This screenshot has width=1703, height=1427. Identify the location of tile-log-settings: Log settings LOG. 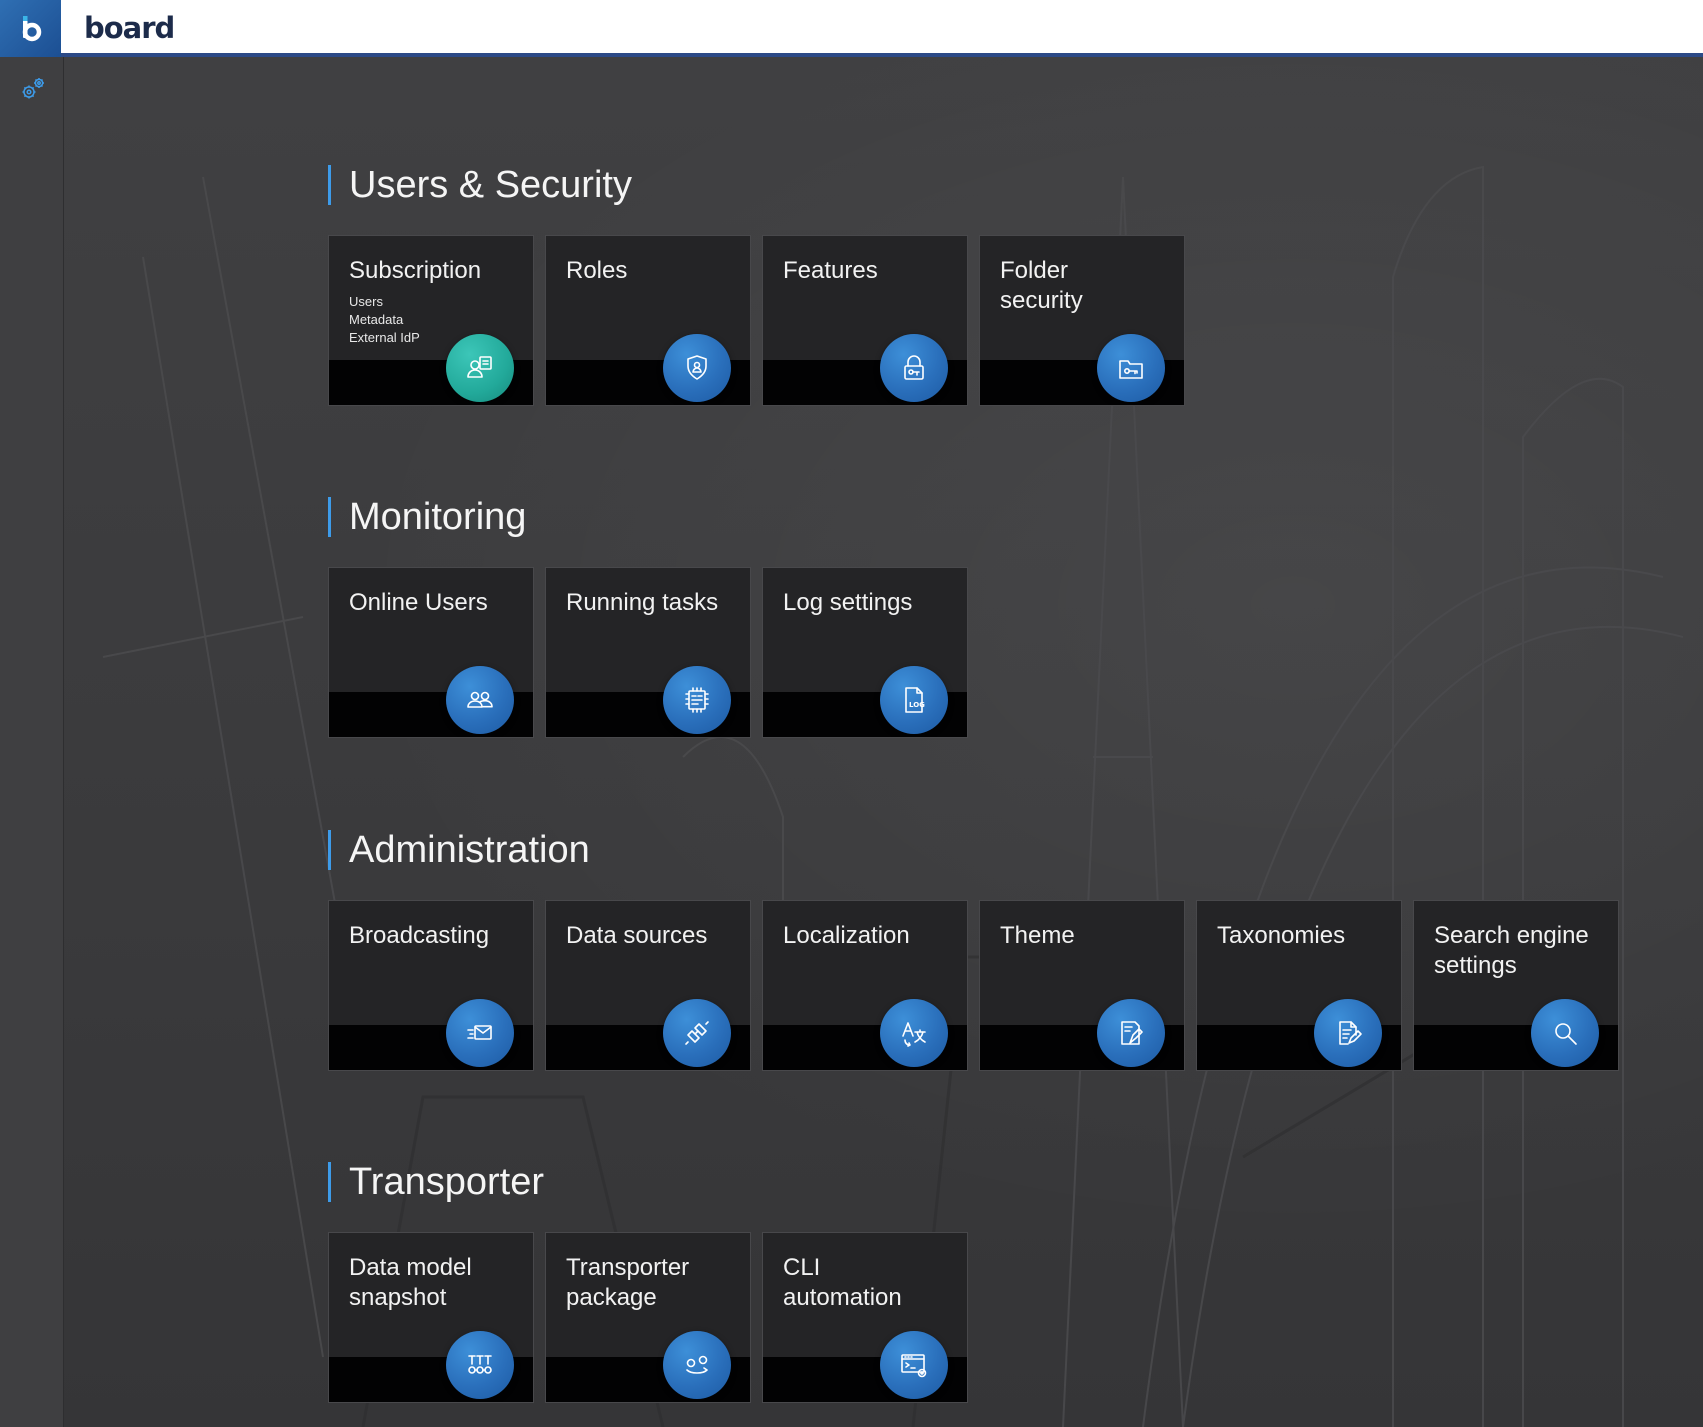
(865, 652).